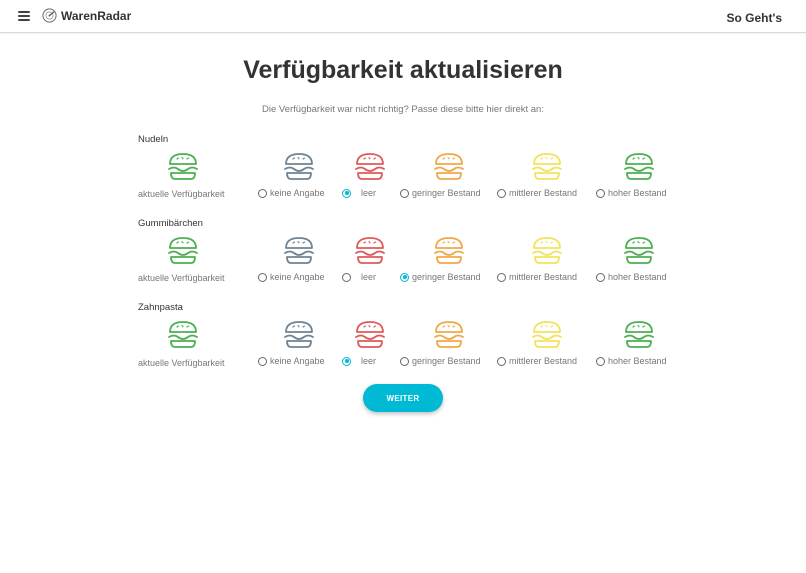 The height and width of the screenshot is (573, 806). I want to click on app-name: WarenRadar, so click(96, 16).